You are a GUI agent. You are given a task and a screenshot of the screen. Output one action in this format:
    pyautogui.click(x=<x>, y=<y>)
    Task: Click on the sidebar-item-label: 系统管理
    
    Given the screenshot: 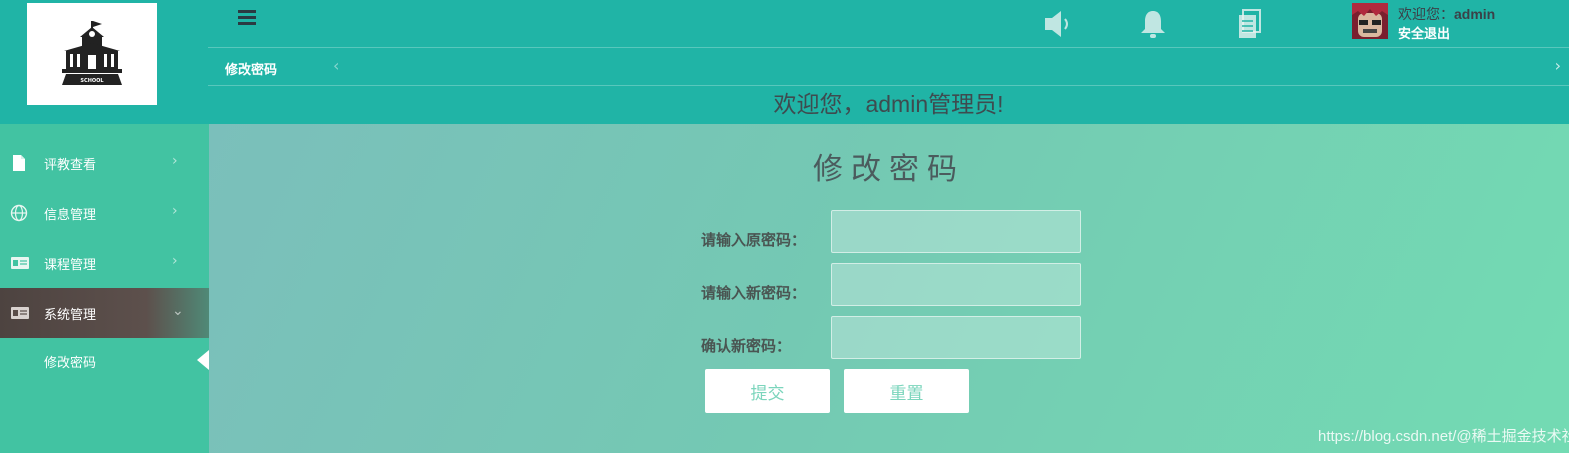 What is the action you would take?
    pyautogui.click(x=70, y=314)
    